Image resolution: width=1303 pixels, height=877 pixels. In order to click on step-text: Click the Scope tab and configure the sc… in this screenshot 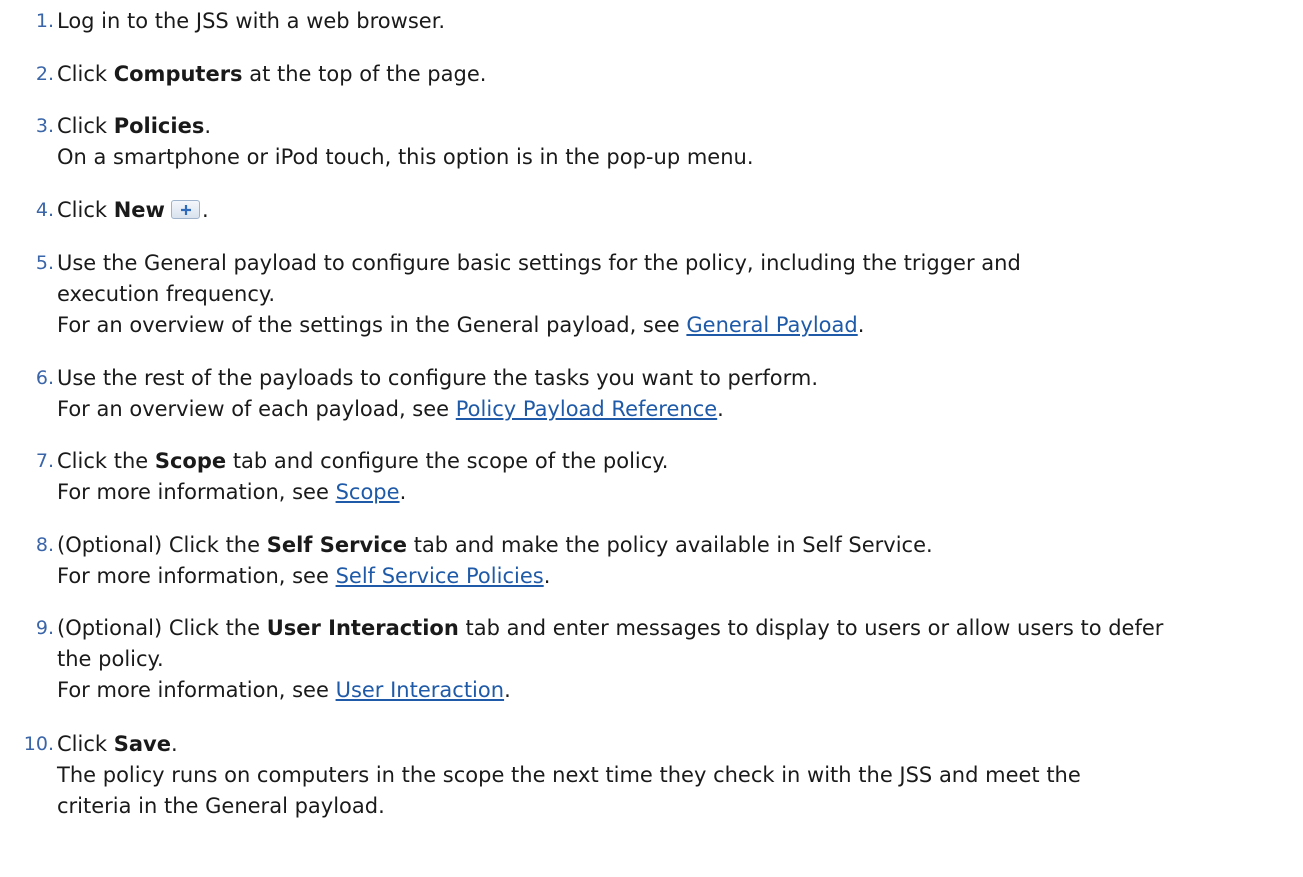, I will do `click(676, 461)`.